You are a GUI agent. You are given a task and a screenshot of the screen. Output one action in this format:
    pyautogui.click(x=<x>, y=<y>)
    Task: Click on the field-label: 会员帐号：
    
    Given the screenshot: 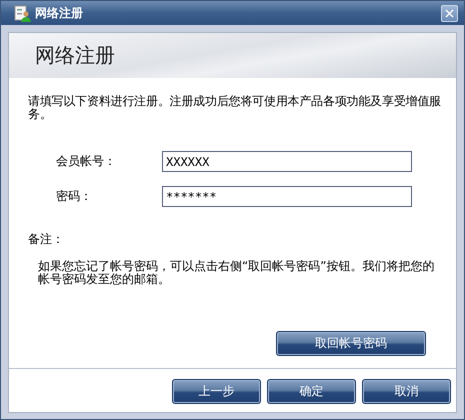 What is the action you would take?
    pyautogui.click(x=86, y=161)
    